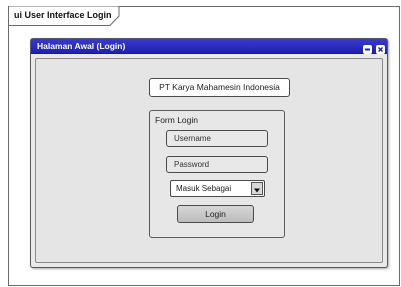 This screenshot has width=401, height=287. Describe the element at coordinates (217, 138) in the screenshot. I see `username-input: Username` at that location.